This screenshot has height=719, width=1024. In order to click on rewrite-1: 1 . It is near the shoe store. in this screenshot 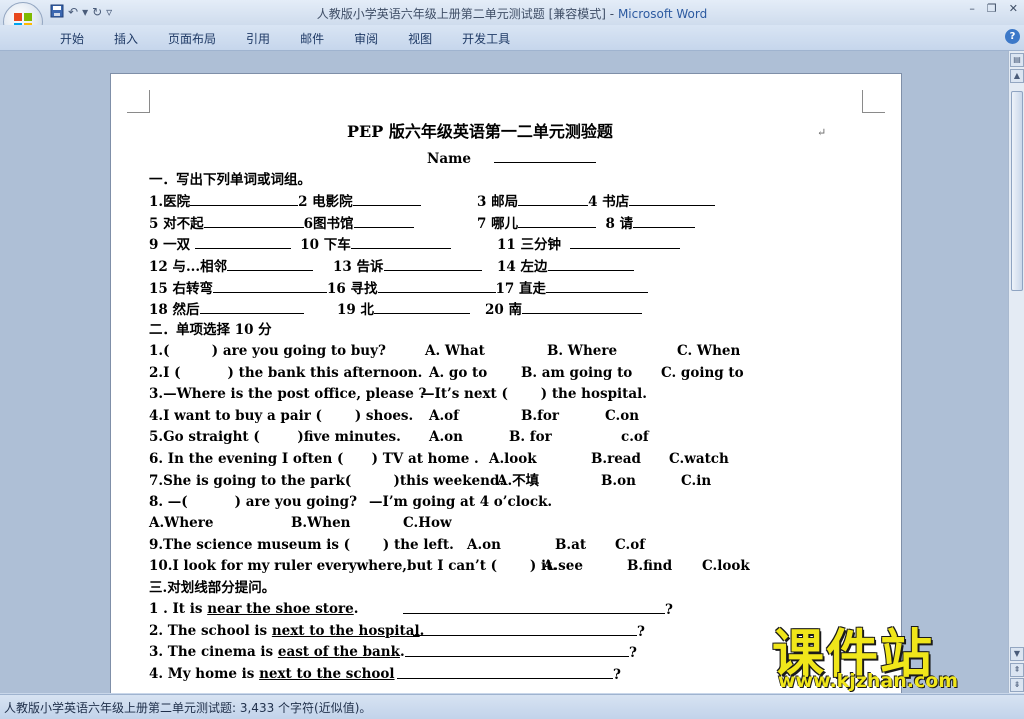, I will do `click(254, 609)`.